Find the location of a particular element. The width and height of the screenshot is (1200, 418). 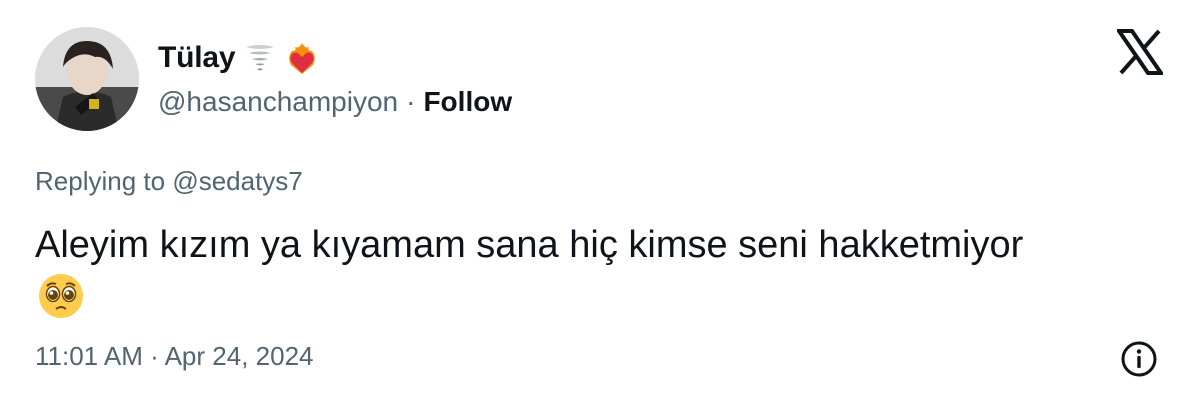

replying-to: Replying to @sedatys7 is located at coordinates (169, 181).